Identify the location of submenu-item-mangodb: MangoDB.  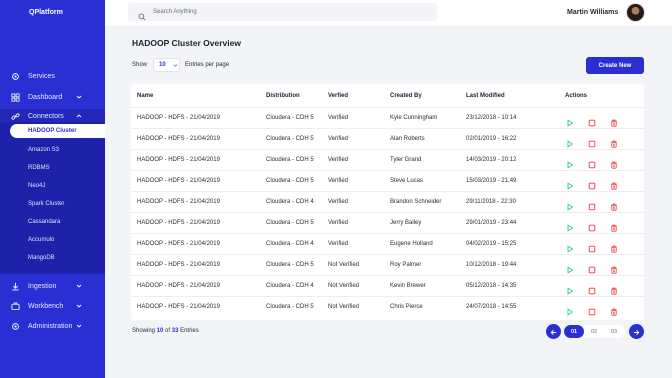
(41, 258).